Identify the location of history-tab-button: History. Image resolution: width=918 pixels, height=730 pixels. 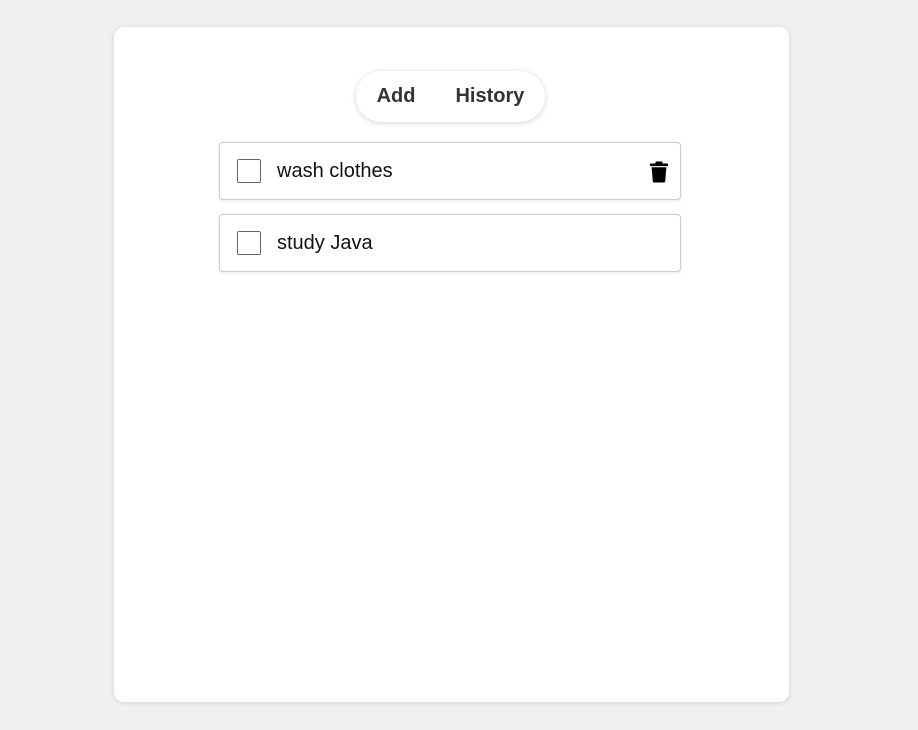
(489, 96).